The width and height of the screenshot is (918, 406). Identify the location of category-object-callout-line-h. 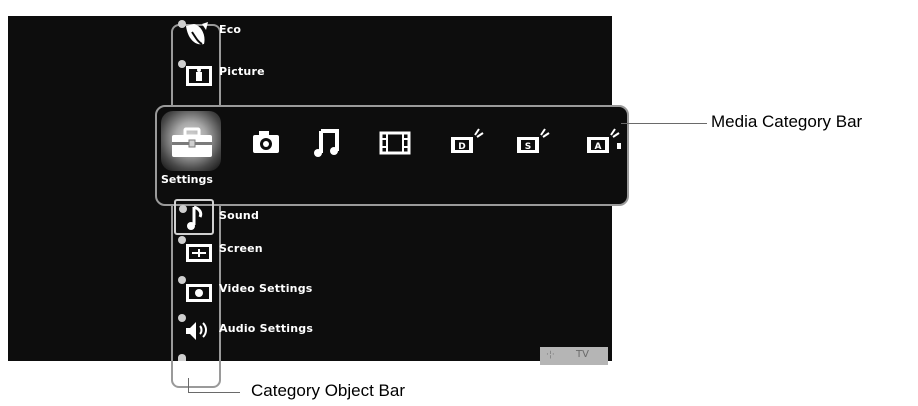
(214, 392).